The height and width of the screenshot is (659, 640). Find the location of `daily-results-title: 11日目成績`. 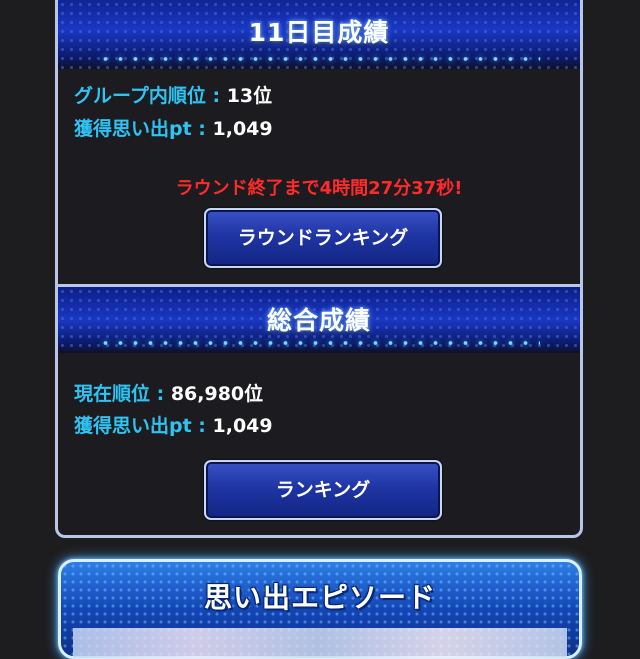

daily-results-title: 11日目成績 is located at coordinates (319, 32).